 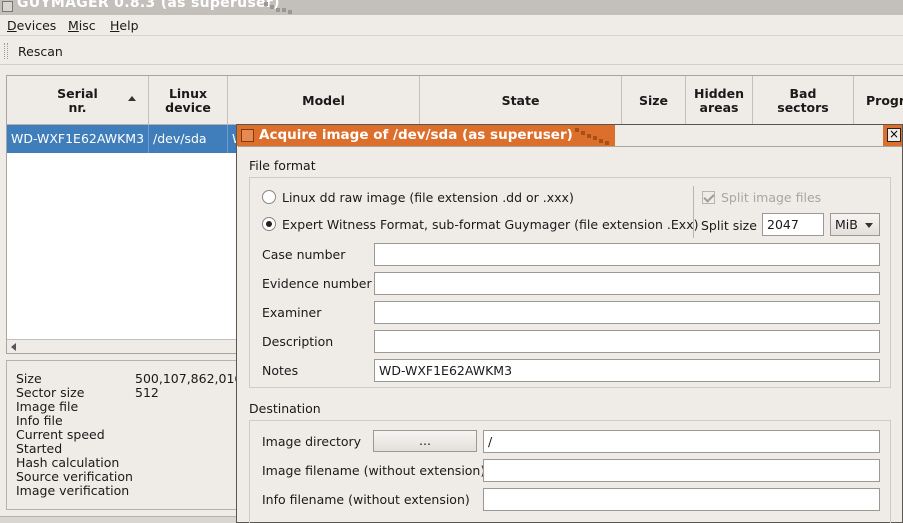 What do you see at coordinates (374, 470) in the screenshot?
I see `image-filename-label: Image filename (without extension)` at bounding box center [374, 470].